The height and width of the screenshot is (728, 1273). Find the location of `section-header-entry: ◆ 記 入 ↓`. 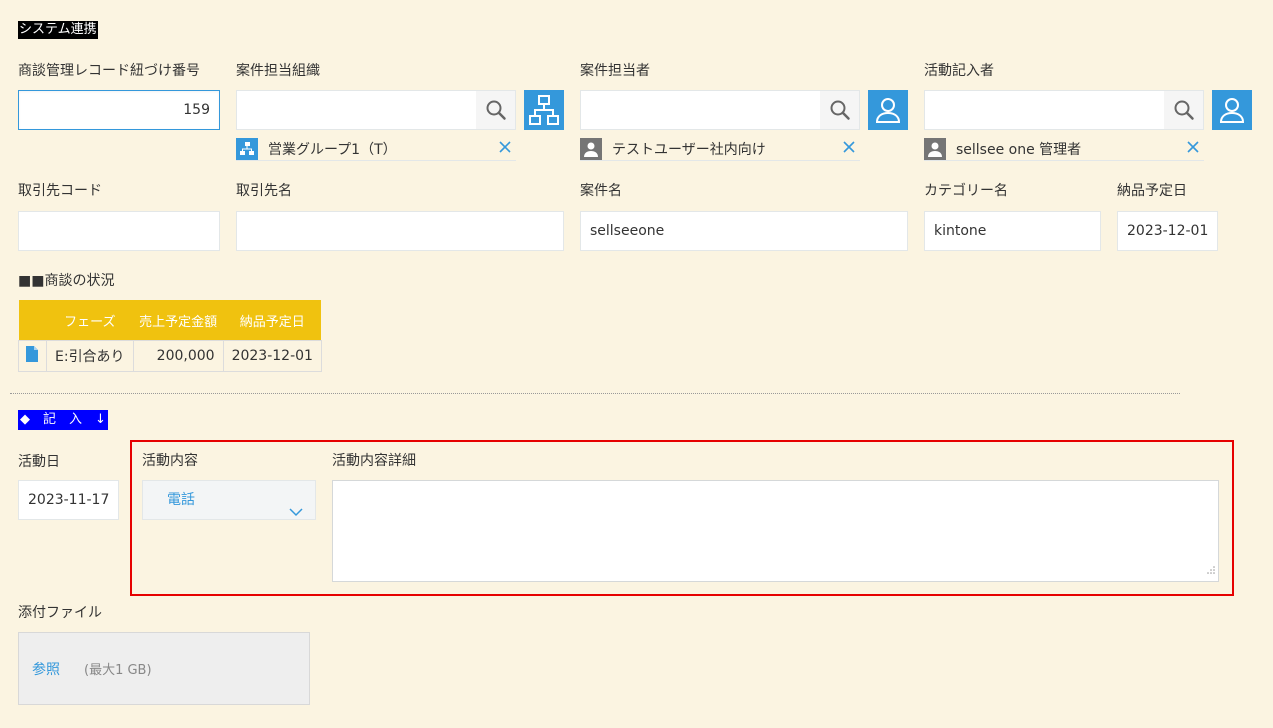

section-header-entry: ◆ 記 入 ↓ is located at coordinates (63, 420).